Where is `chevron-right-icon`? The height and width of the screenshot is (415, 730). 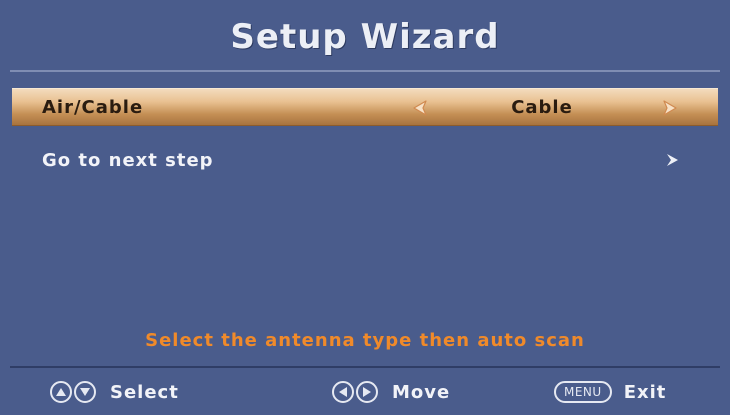 chevron-right-icon is located at coordinates (672, 160).